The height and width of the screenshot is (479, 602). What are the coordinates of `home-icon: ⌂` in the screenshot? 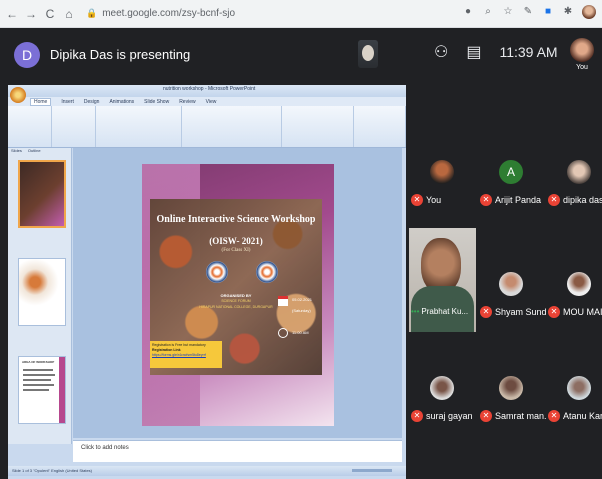 It's located at (69, 14).